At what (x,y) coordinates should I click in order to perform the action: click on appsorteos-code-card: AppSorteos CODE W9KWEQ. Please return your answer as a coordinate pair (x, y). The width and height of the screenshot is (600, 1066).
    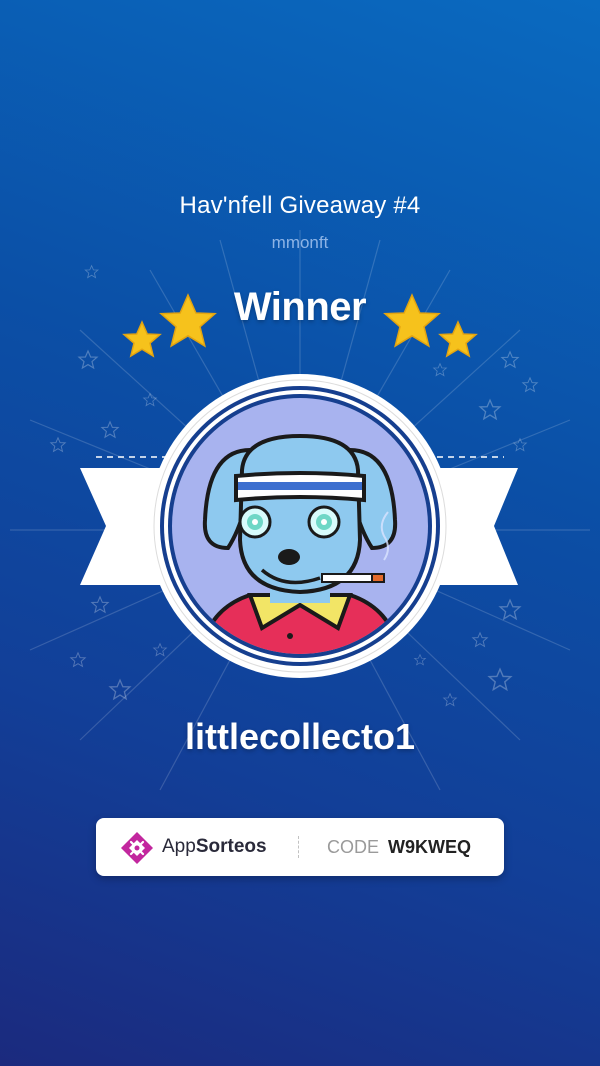
    Looking at the image, I should click on (300, 847).